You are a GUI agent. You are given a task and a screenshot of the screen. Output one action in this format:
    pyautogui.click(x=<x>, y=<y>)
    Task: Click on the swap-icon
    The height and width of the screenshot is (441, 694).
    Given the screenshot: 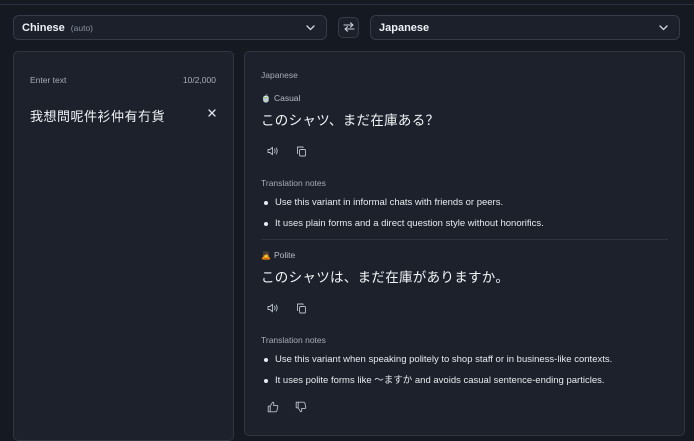 What is the action you would take?
    pyautogui.click(x=348, y=28)
    